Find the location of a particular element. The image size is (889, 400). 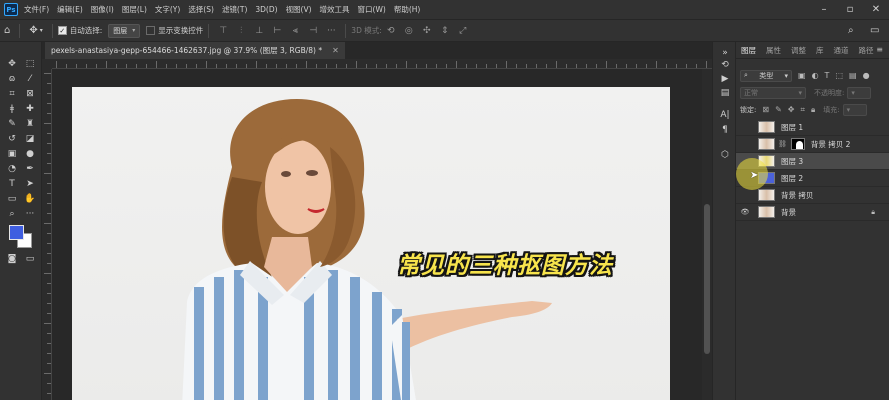

show-transform-checkbox is located at coordinates (151, 30).